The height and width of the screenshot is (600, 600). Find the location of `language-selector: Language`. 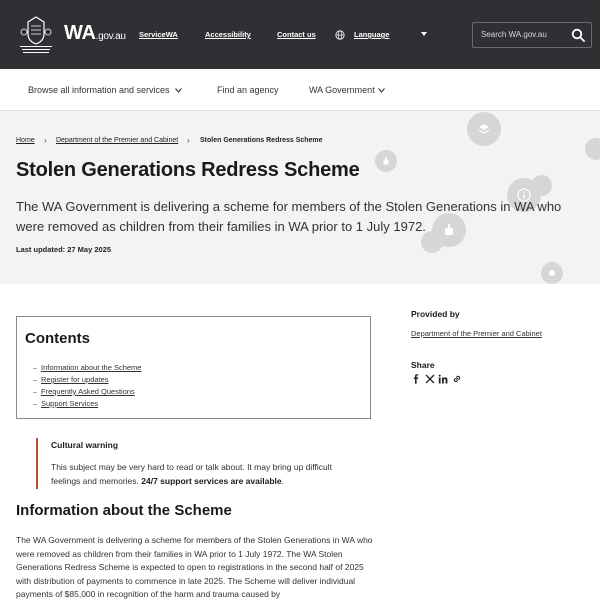

language-selector: Language is located at coordinates (371, 34).